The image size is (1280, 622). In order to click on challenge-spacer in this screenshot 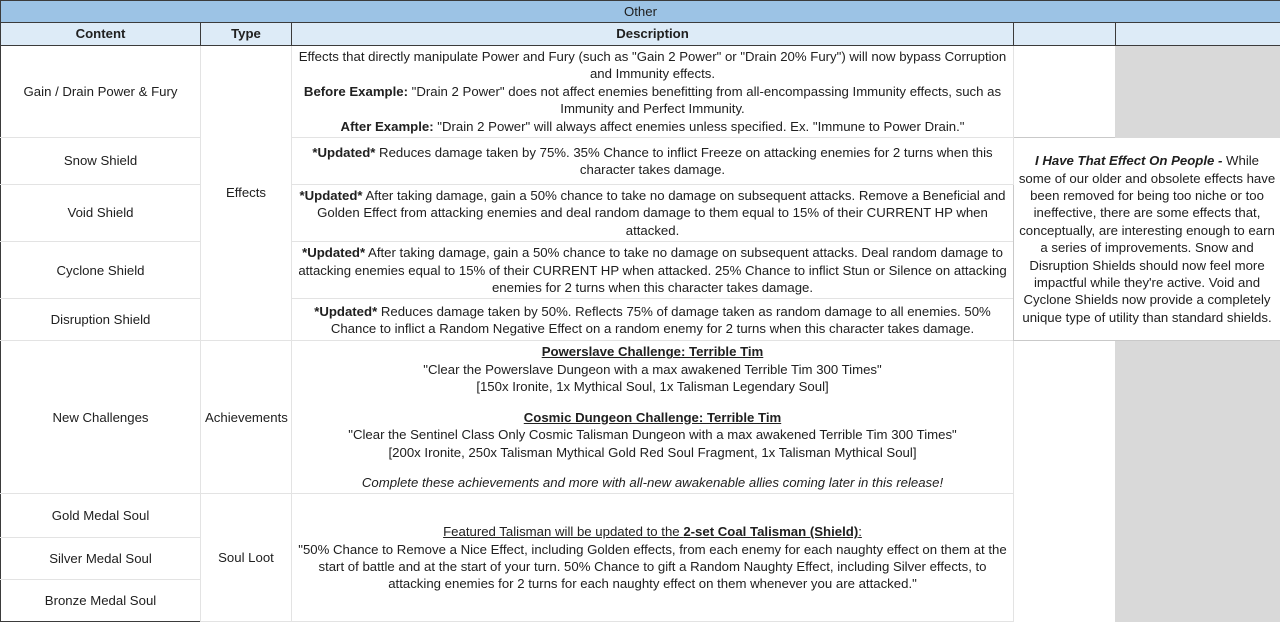, I will do `click(652, 402)`.